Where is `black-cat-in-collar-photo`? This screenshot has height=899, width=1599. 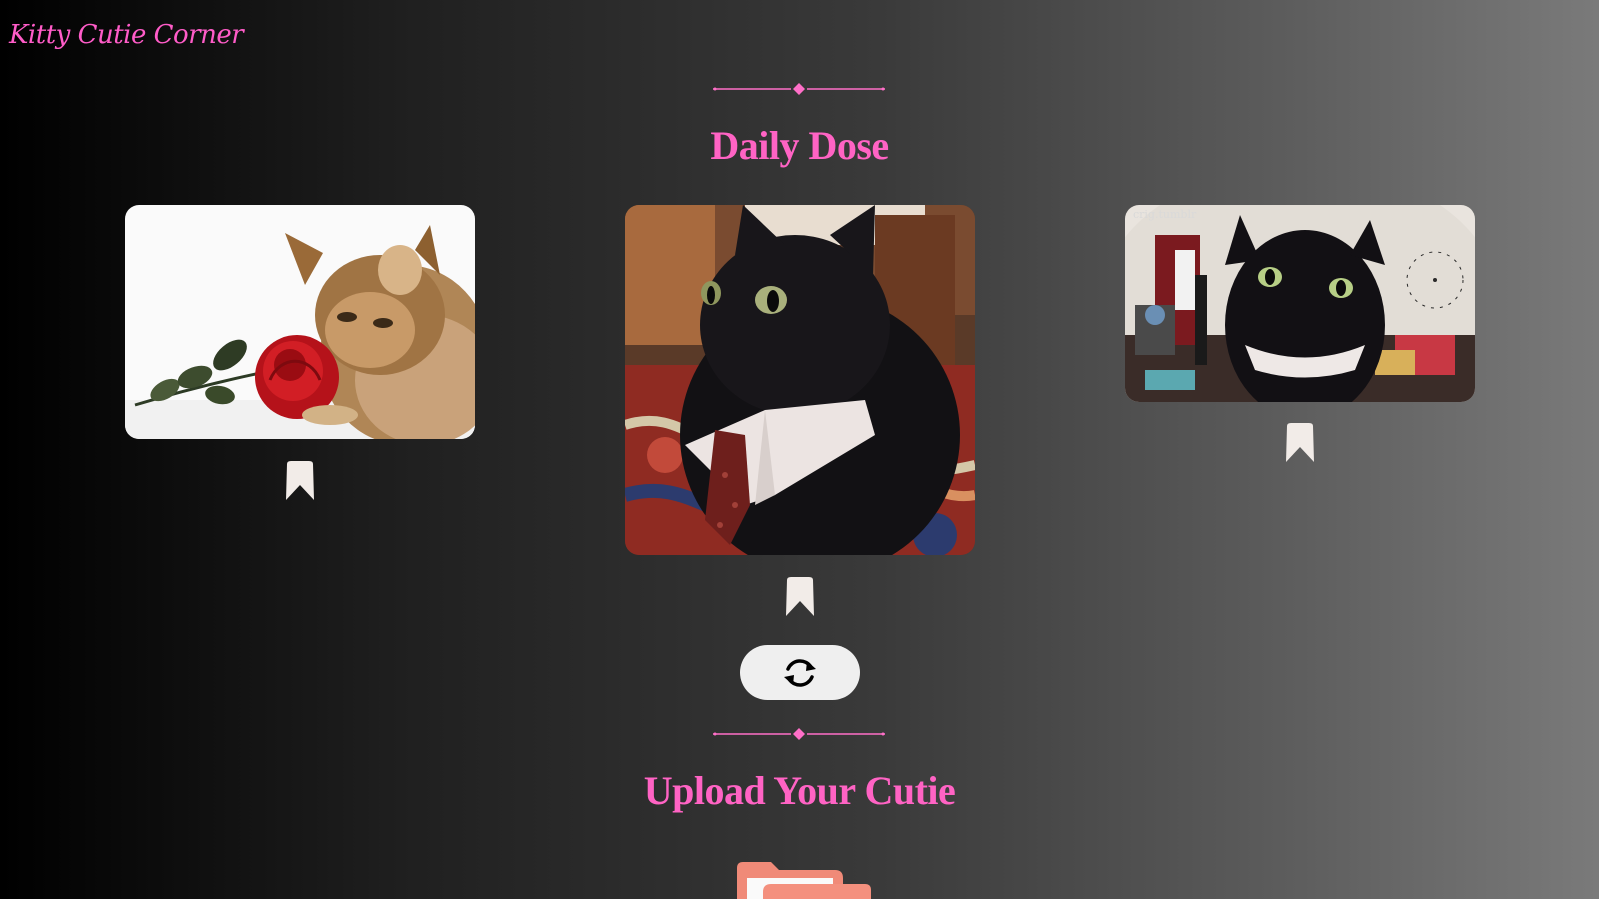
black-cat-in-collar-photo is located at coordinates (800, 380).